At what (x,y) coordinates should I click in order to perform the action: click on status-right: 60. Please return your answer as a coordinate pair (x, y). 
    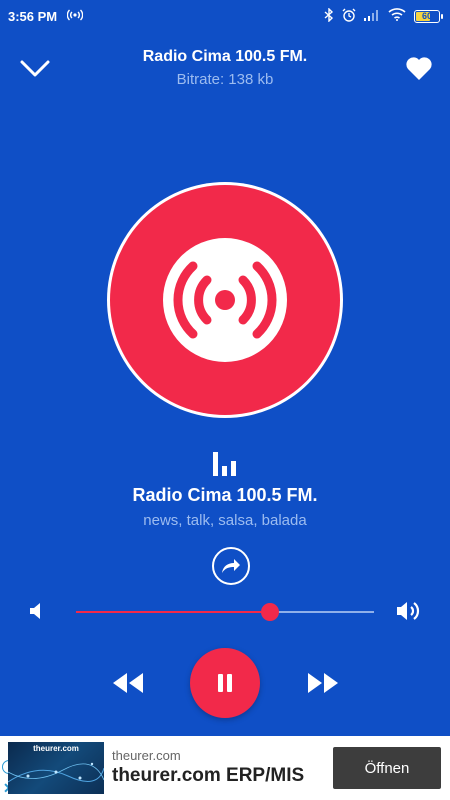
    Looking at the image, I should click on (383, 15).